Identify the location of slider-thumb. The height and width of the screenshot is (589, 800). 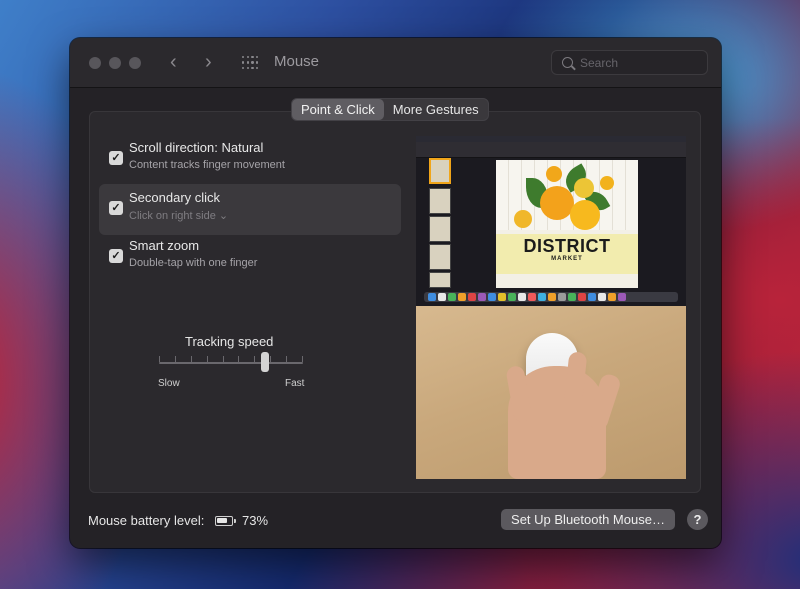
(265, 362).